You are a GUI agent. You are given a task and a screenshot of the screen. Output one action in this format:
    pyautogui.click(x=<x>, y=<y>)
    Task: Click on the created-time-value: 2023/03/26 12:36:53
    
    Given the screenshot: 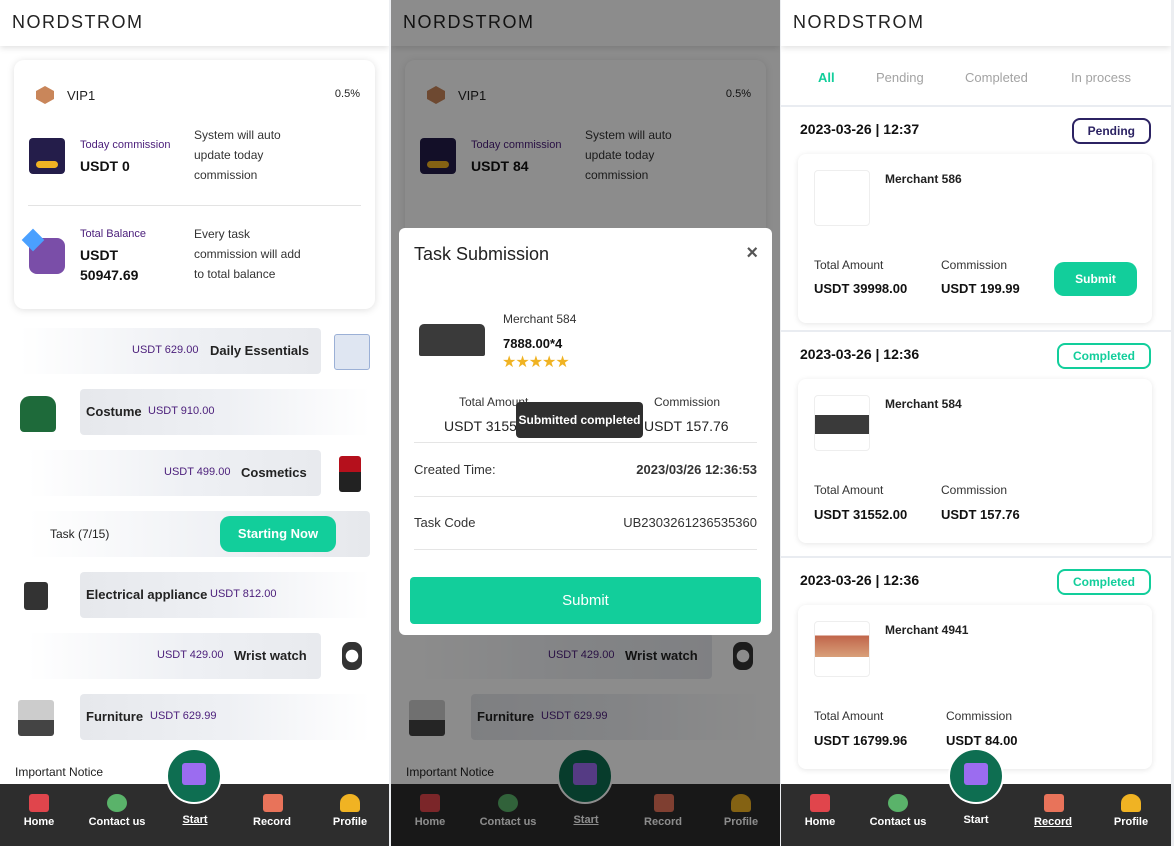 What is the action you would take?
    pyautogui.click(x=696, y=469)
    